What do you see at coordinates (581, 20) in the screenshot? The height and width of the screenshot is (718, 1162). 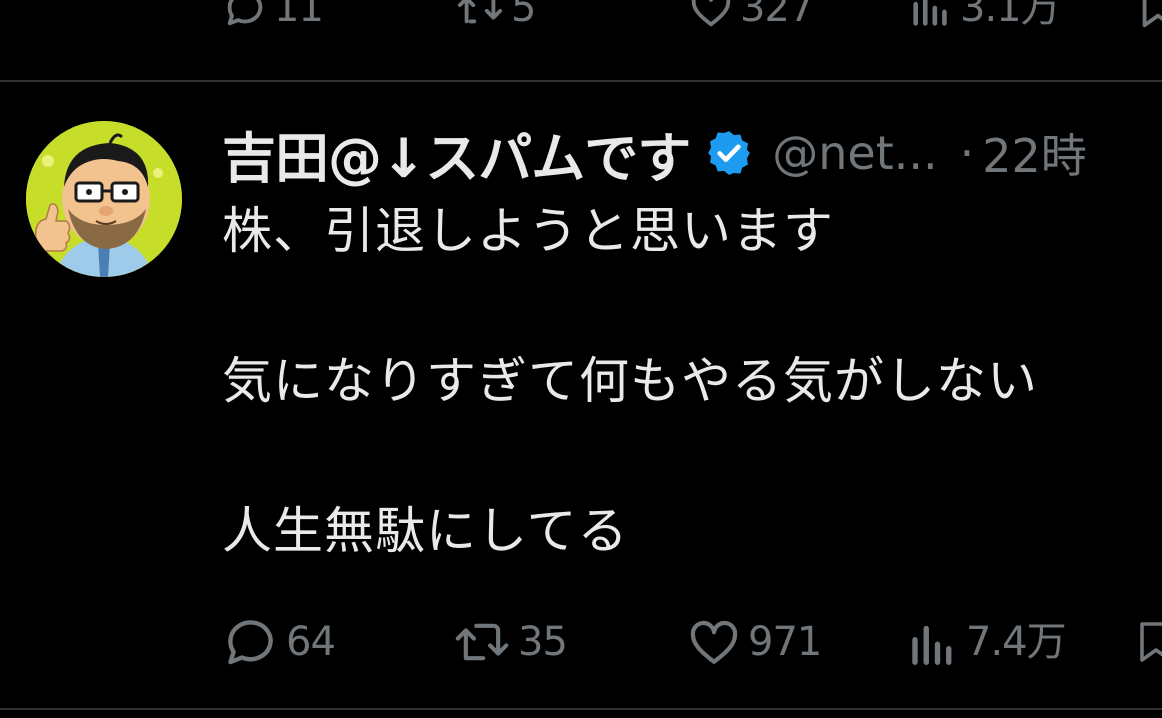 I see `previous-tweet-action-bar: 11 5 327 3.1万` at bounding box center [581, 20].